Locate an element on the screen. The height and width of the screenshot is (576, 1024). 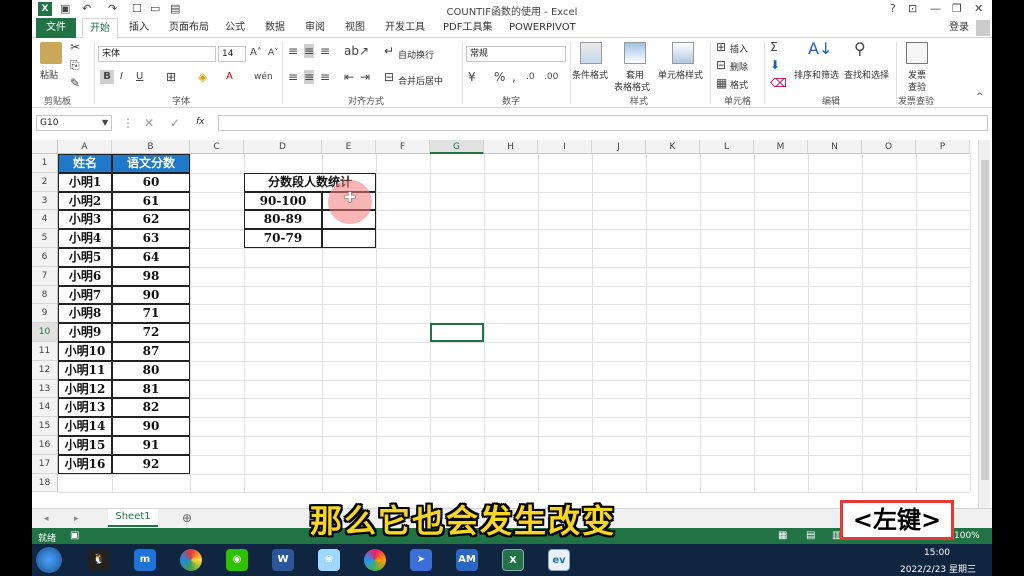
insert-function-button: fx is located at coordinates (200, 122).